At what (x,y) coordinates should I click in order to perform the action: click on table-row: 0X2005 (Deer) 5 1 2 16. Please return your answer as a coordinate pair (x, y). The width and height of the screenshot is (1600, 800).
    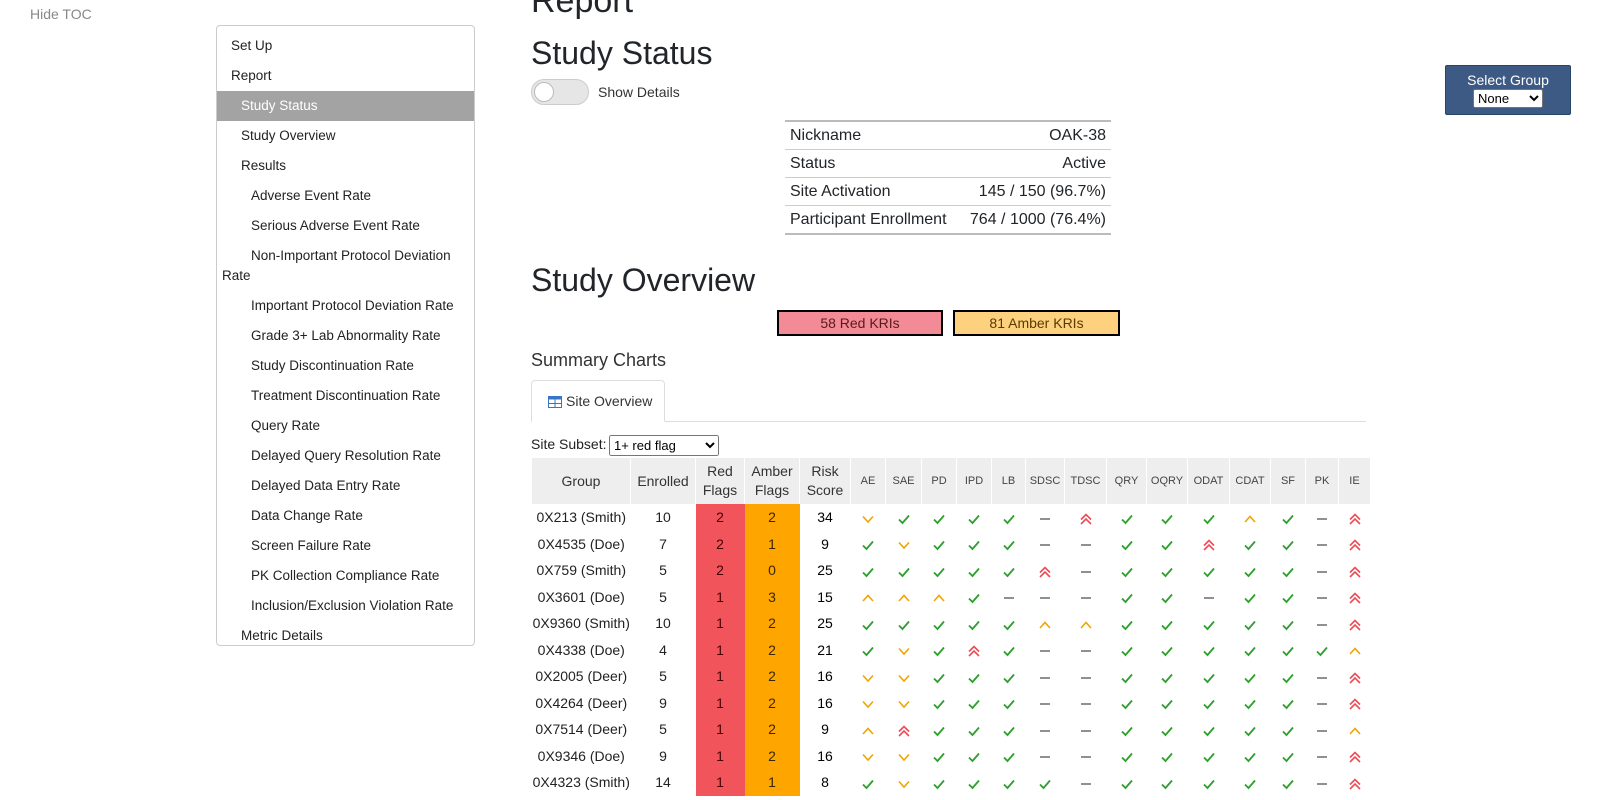
    Looking at the image, I should click on (951, 676).